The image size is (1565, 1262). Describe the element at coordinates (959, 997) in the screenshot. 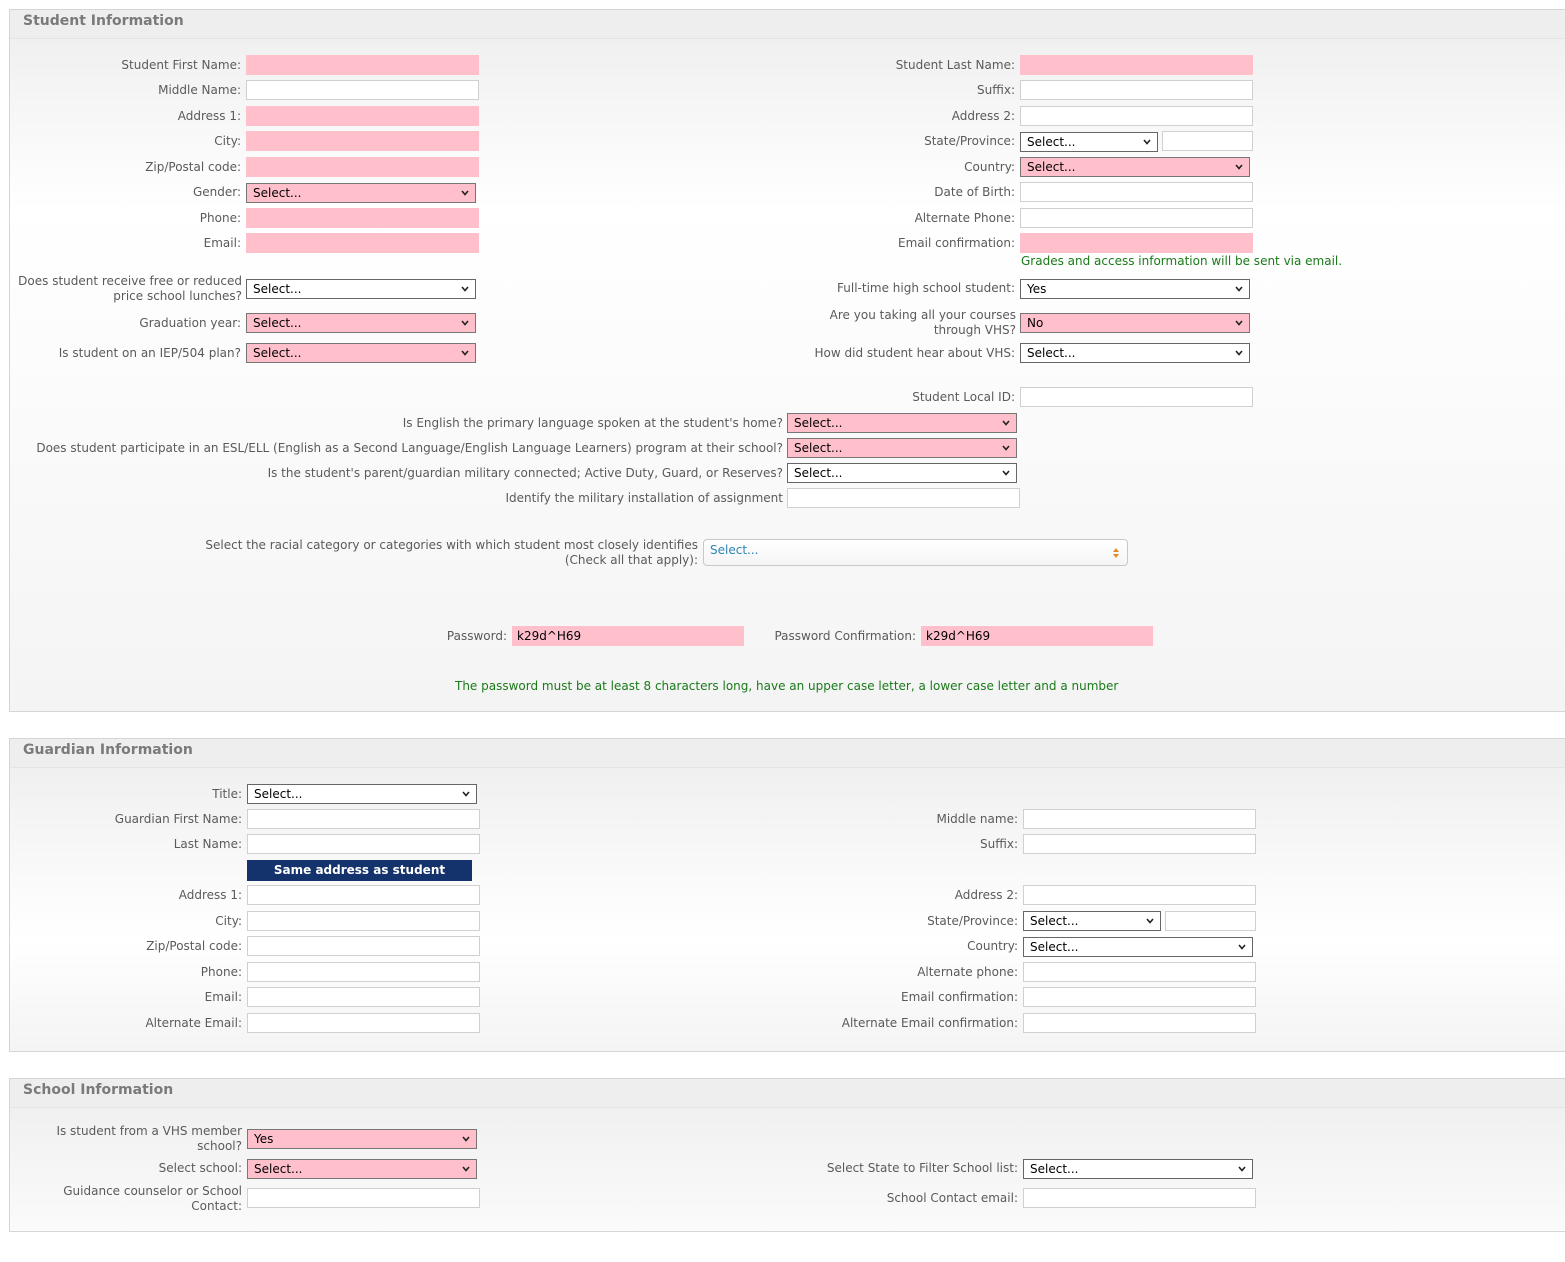

I see `guardian-email-confirm-label: Email confirmation:` at that location.